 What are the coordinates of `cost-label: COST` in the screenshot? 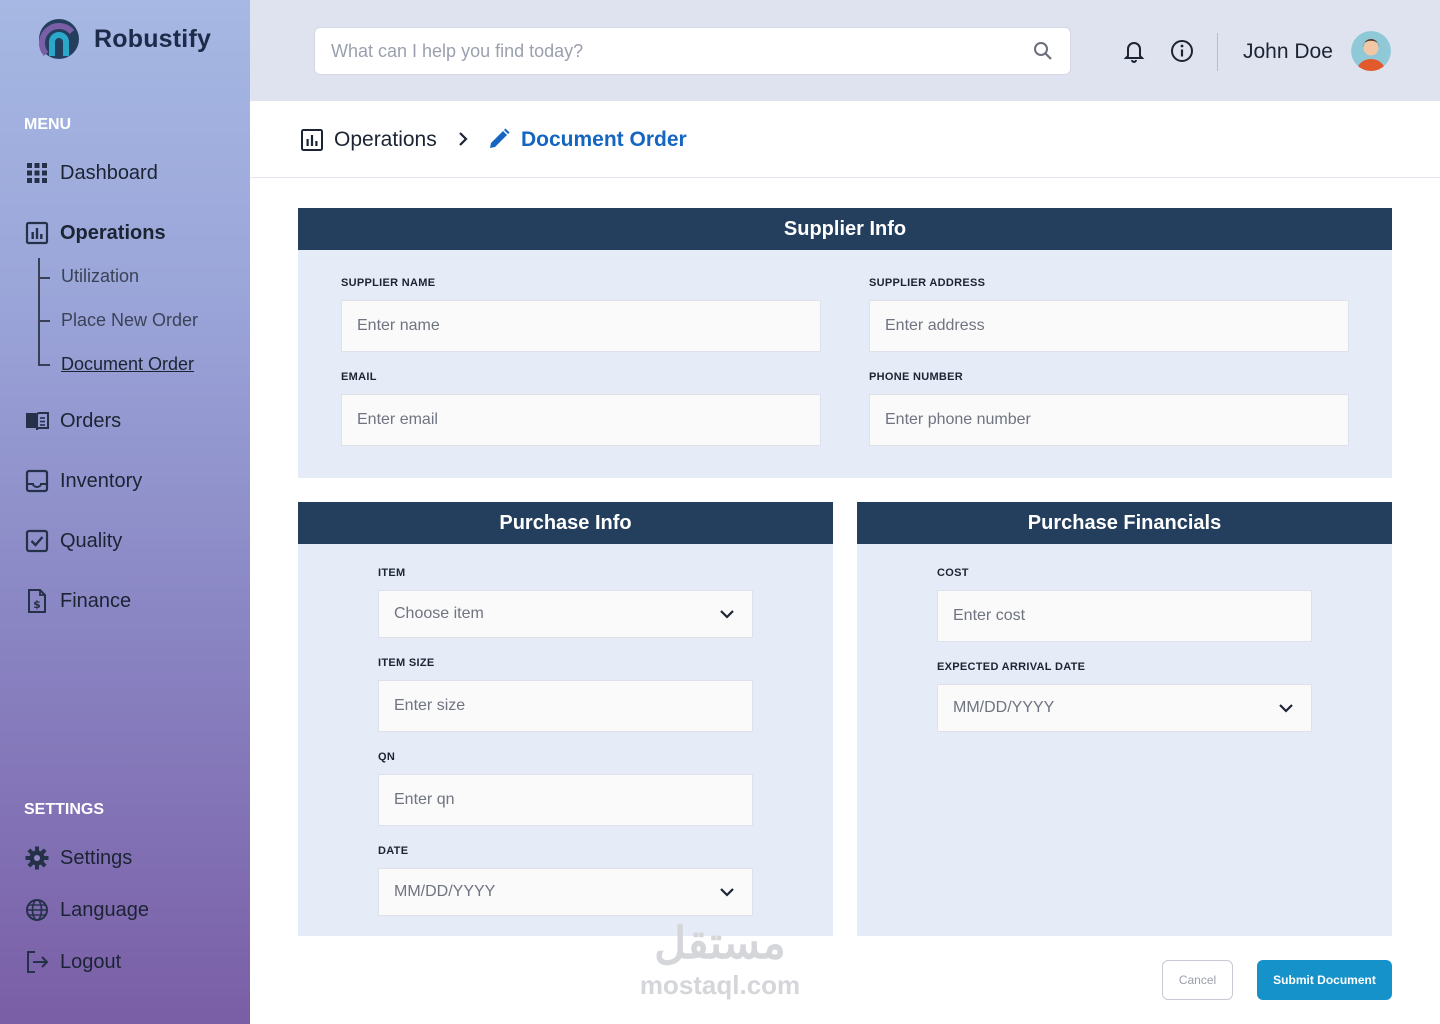 It's located at (953, 573).